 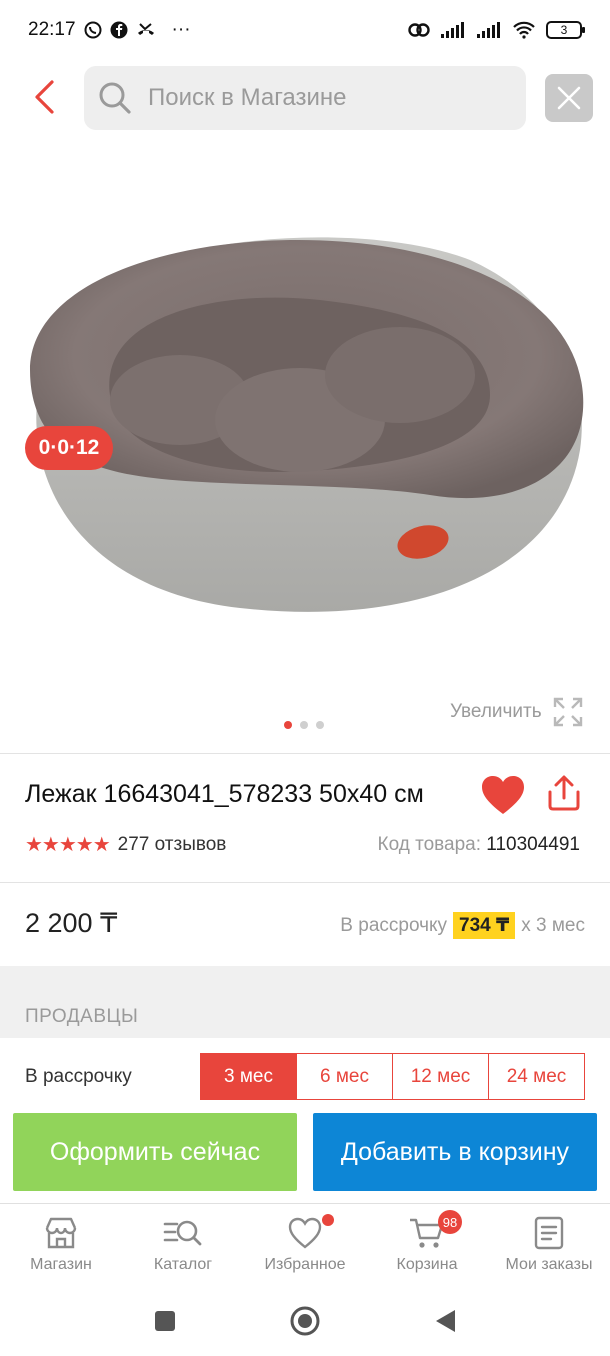 I want to click on nav-label: Мои заказы, so click(x=549, y=1264).